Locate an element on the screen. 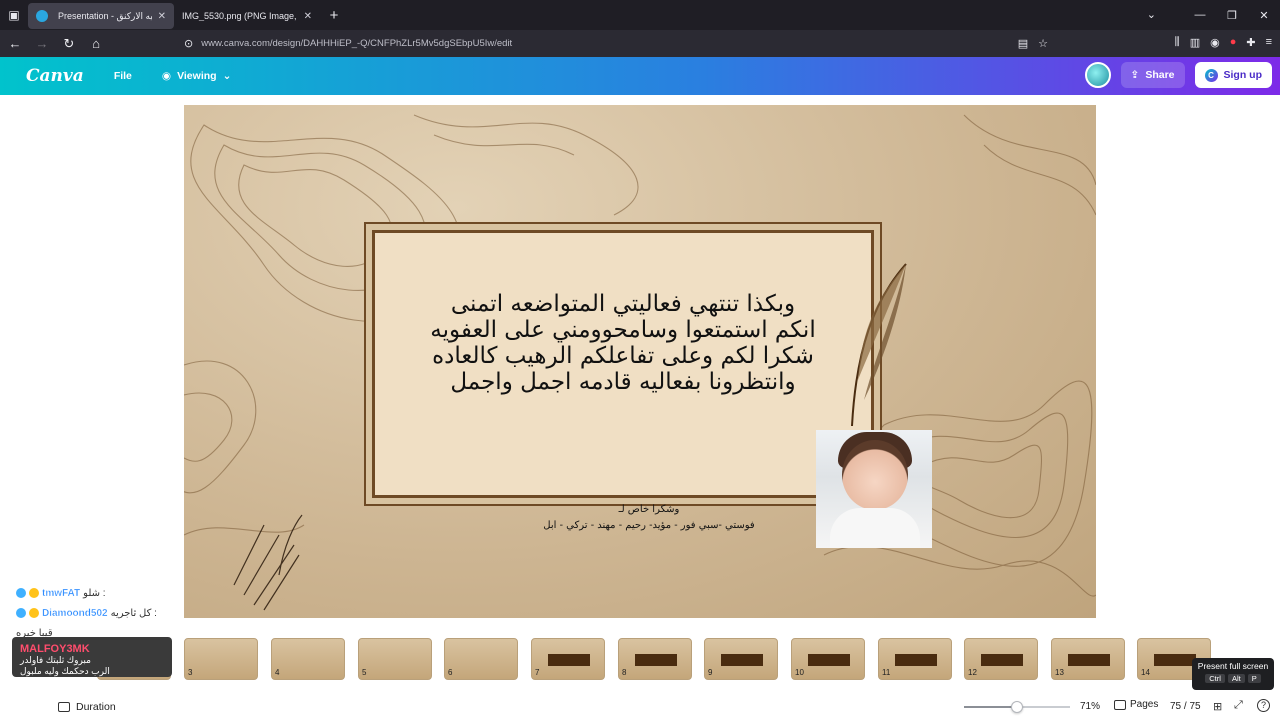  shortcut-key: Ctrl is located at coordinates (1215, 678).